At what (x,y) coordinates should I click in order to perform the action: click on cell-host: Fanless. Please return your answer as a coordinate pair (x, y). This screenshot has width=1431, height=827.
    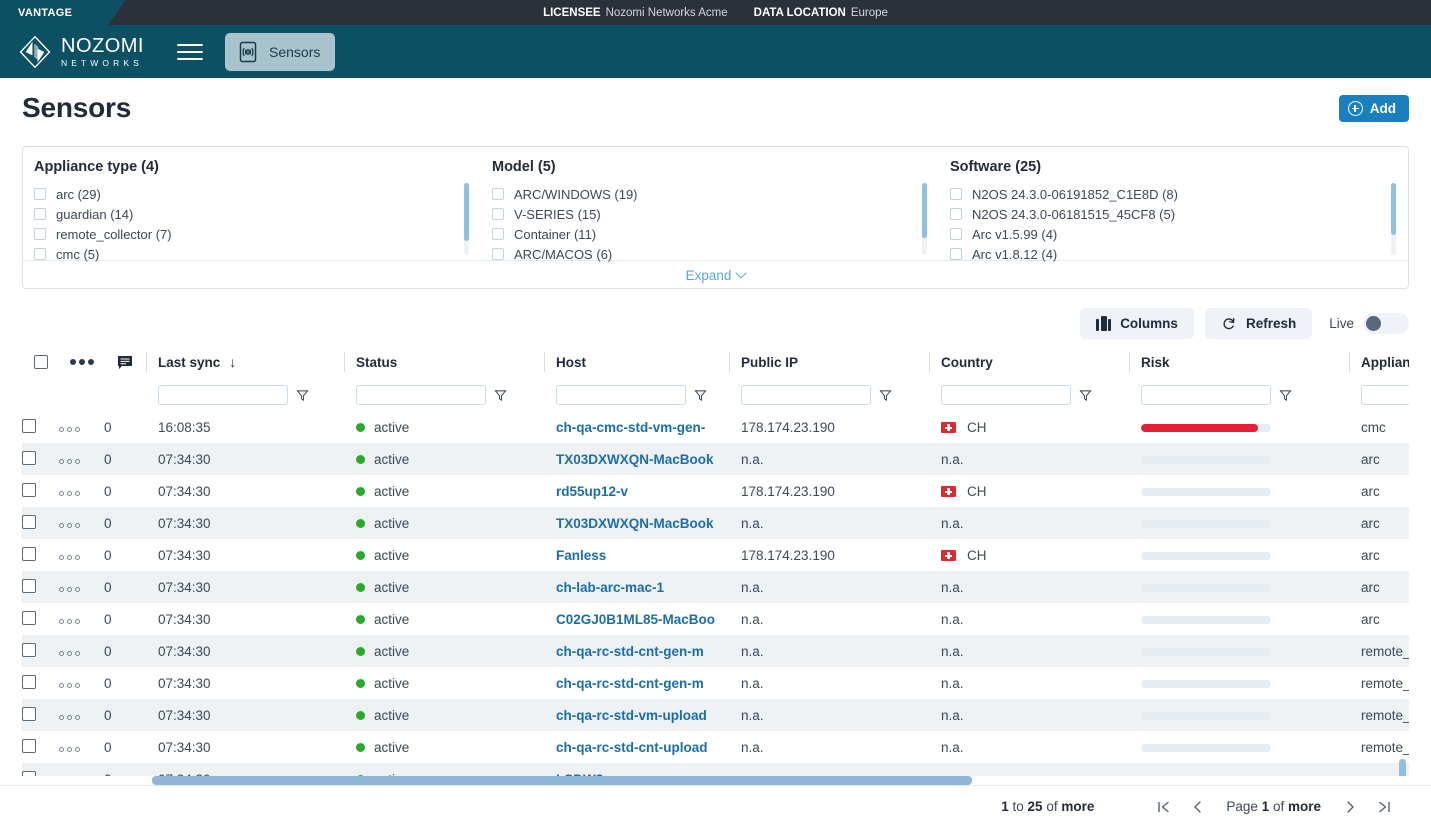
    Looking at the image, I should click on (636, 555).